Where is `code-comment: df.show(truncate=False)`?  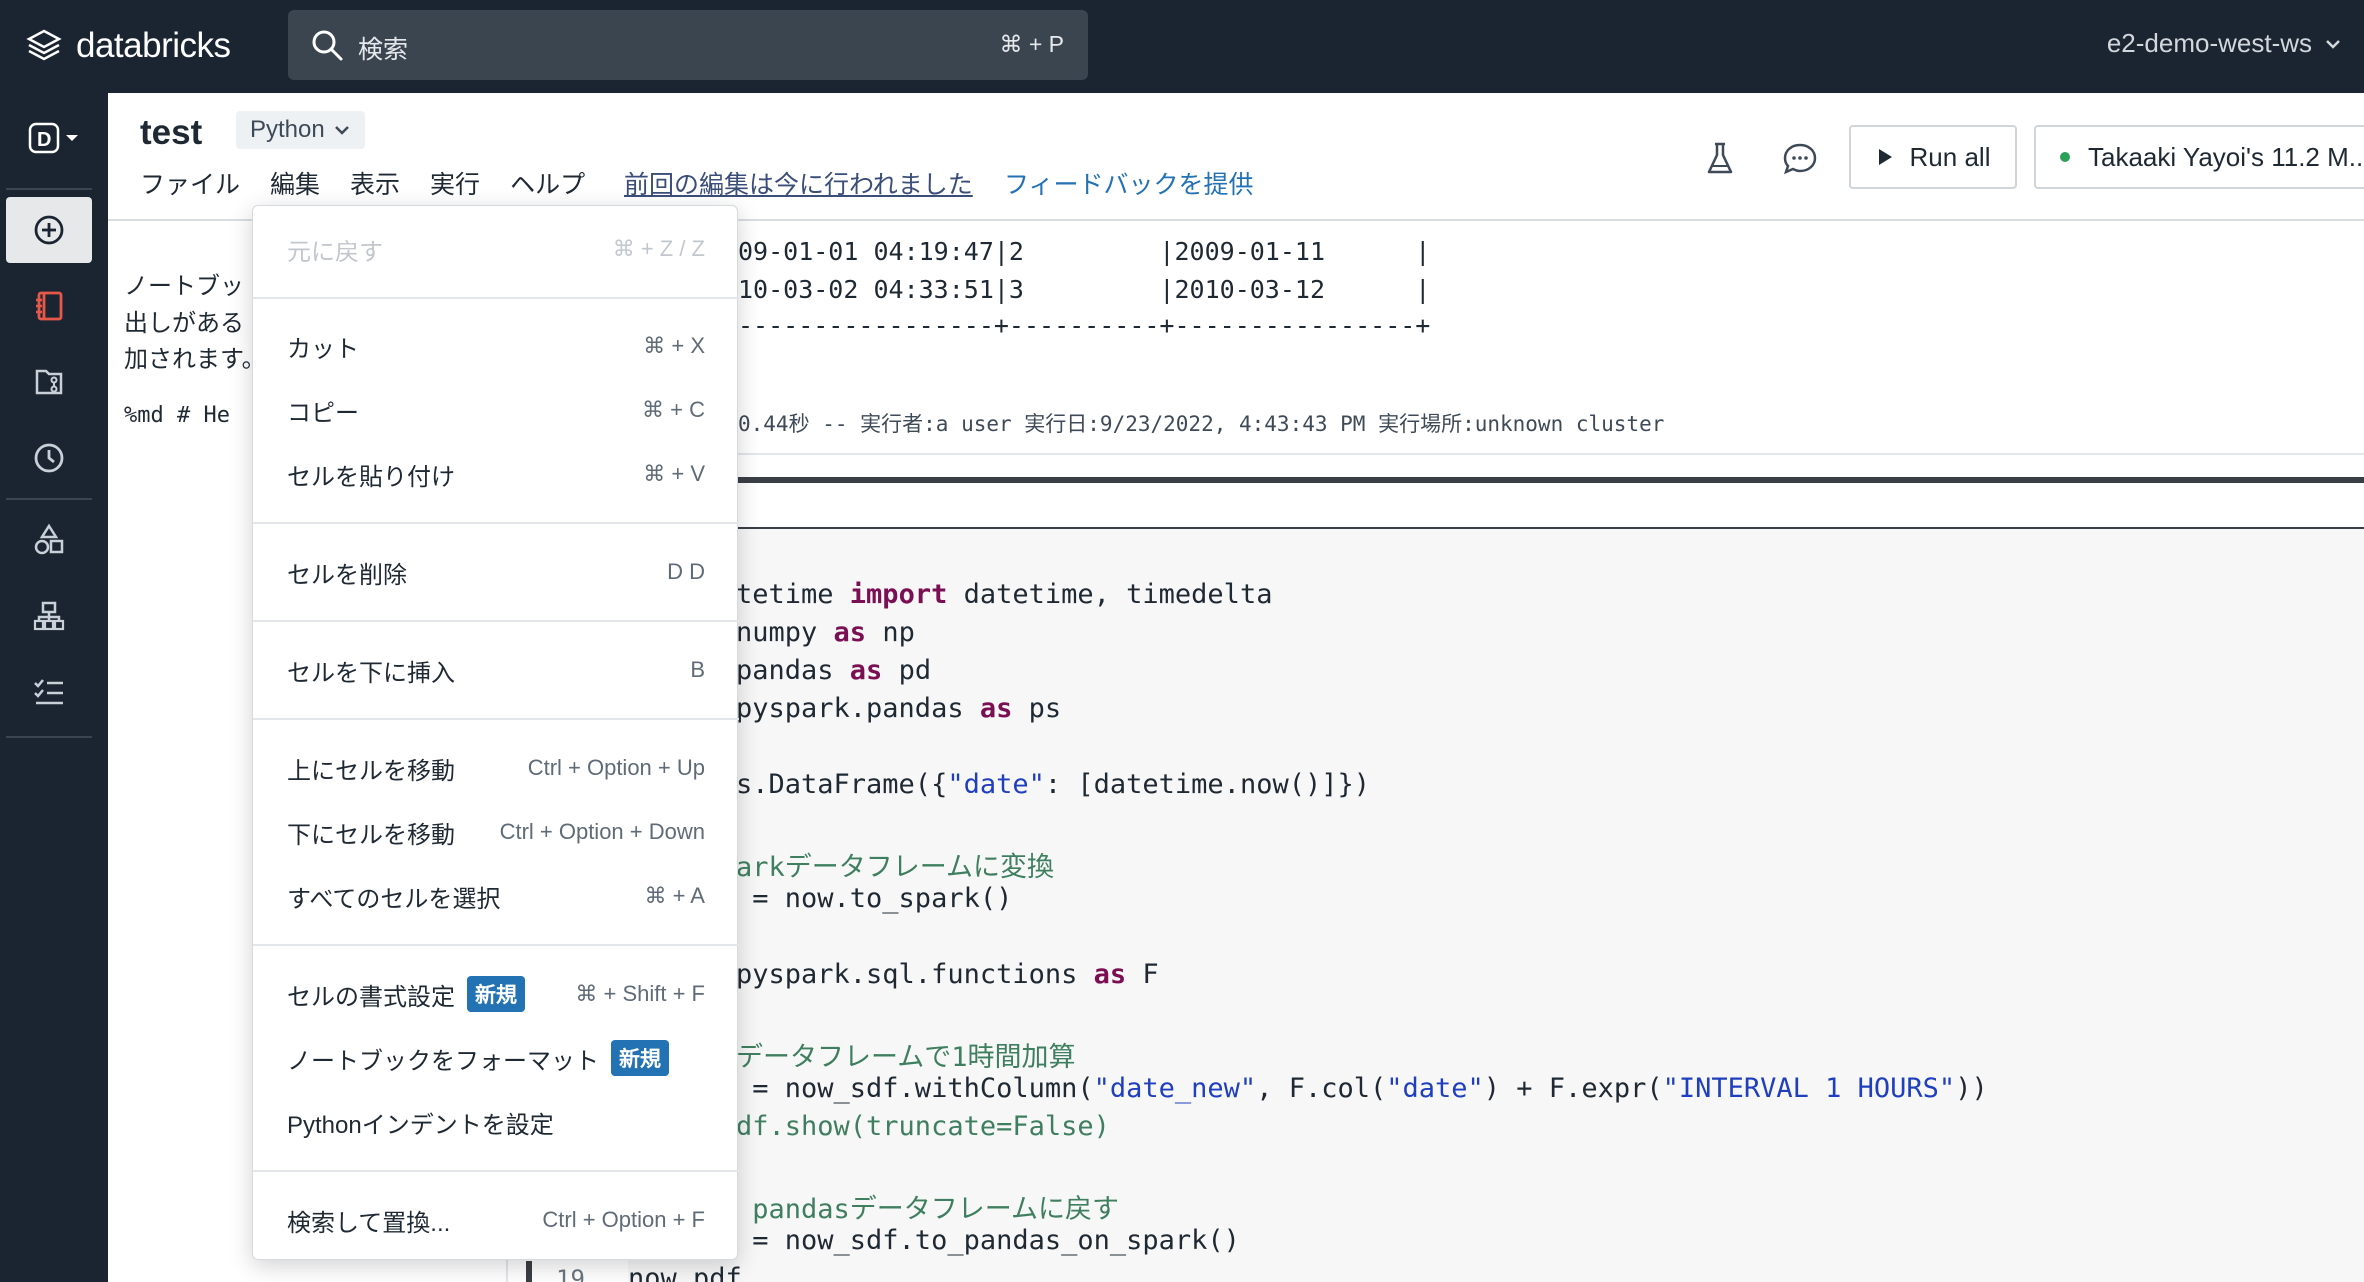 code-comment: df.show(truncate=False) is located at coordinates (923, 1126).